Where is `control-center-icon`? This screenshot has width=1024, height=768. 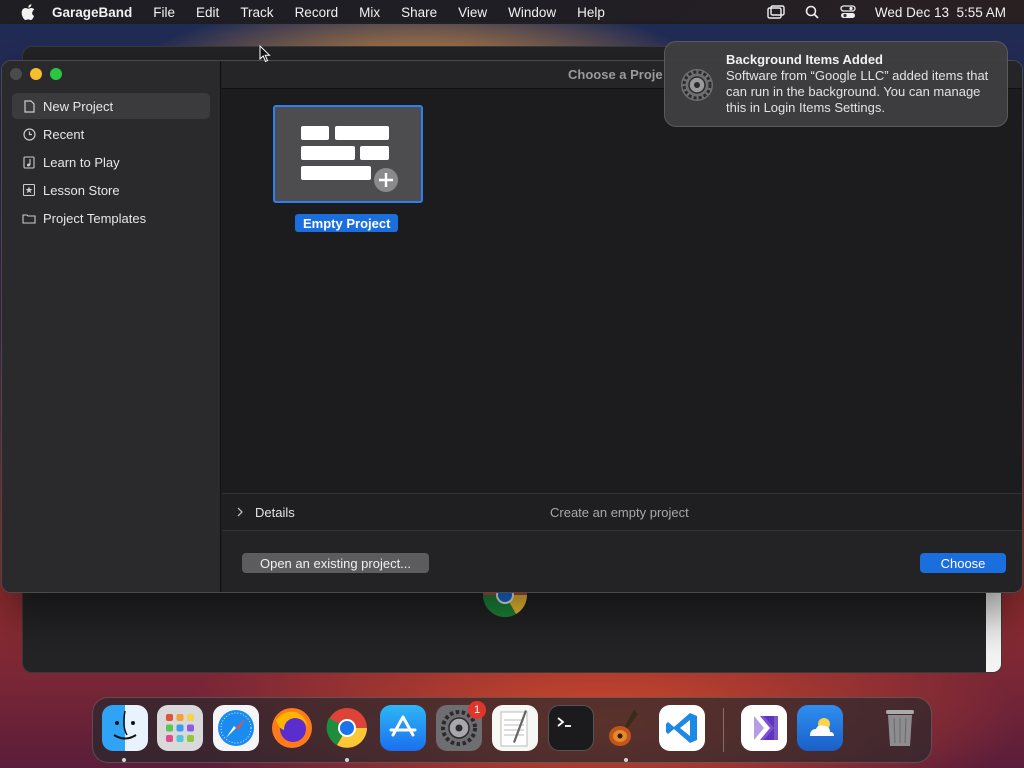 control-center-icon is located at coordinates (848, 12).